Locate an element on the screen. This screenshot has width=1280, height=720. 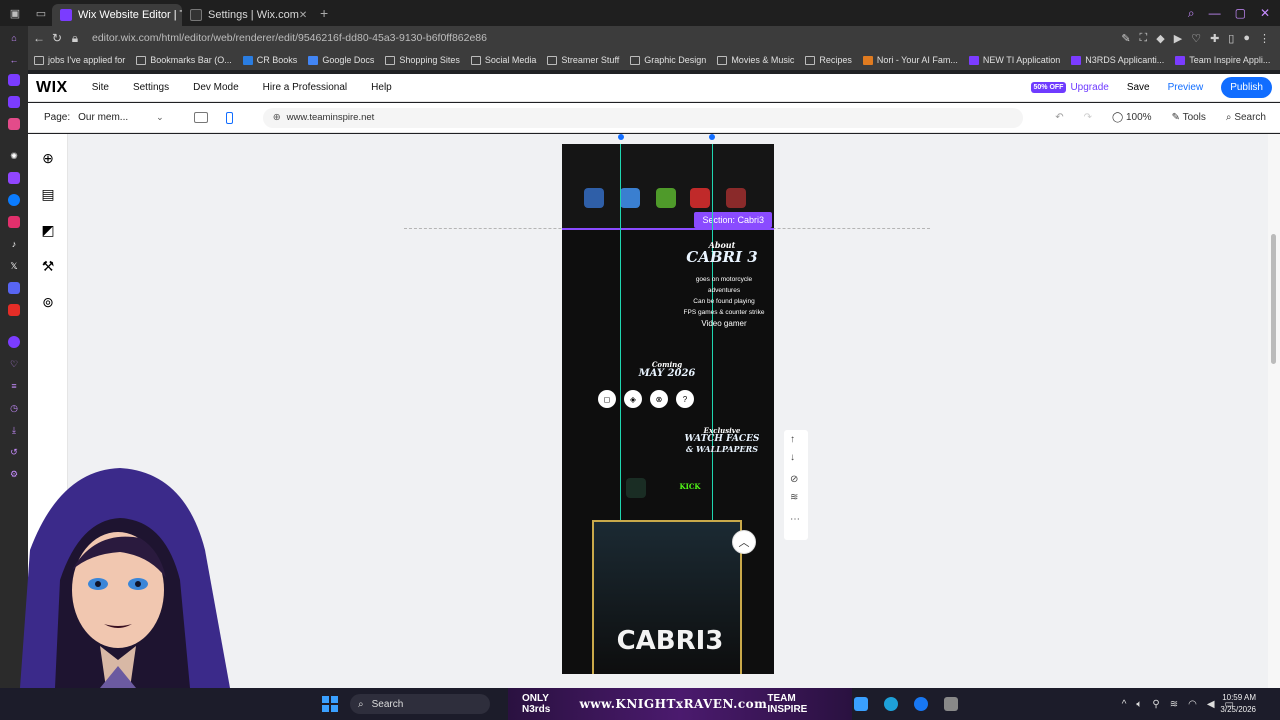
media-icon: ⊚ is located at coordinates (48, 302).